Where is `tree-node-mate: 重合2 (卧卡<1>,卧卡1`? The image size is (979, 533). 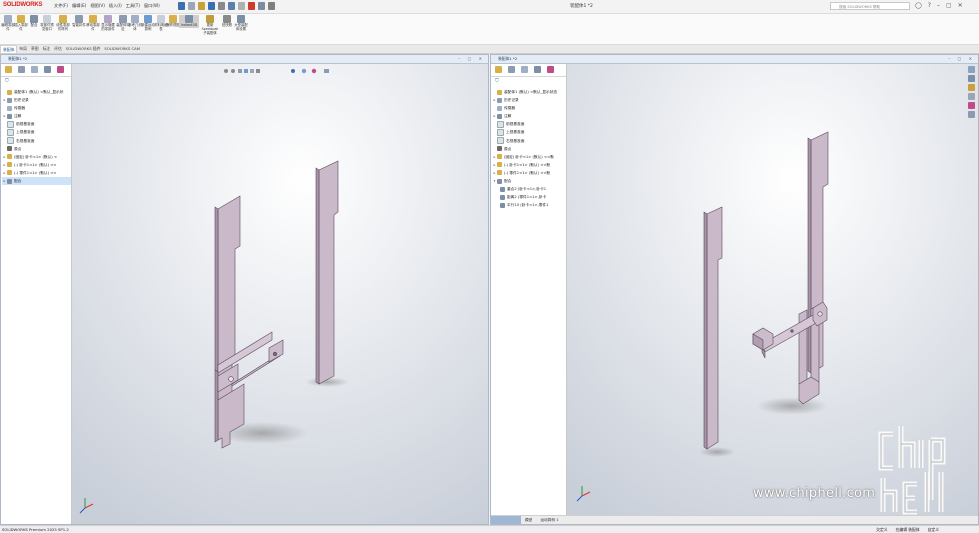
tree-node-mate: 重合2 (卧卡<1>,卧卡1 is located at coordinates (529, 189).